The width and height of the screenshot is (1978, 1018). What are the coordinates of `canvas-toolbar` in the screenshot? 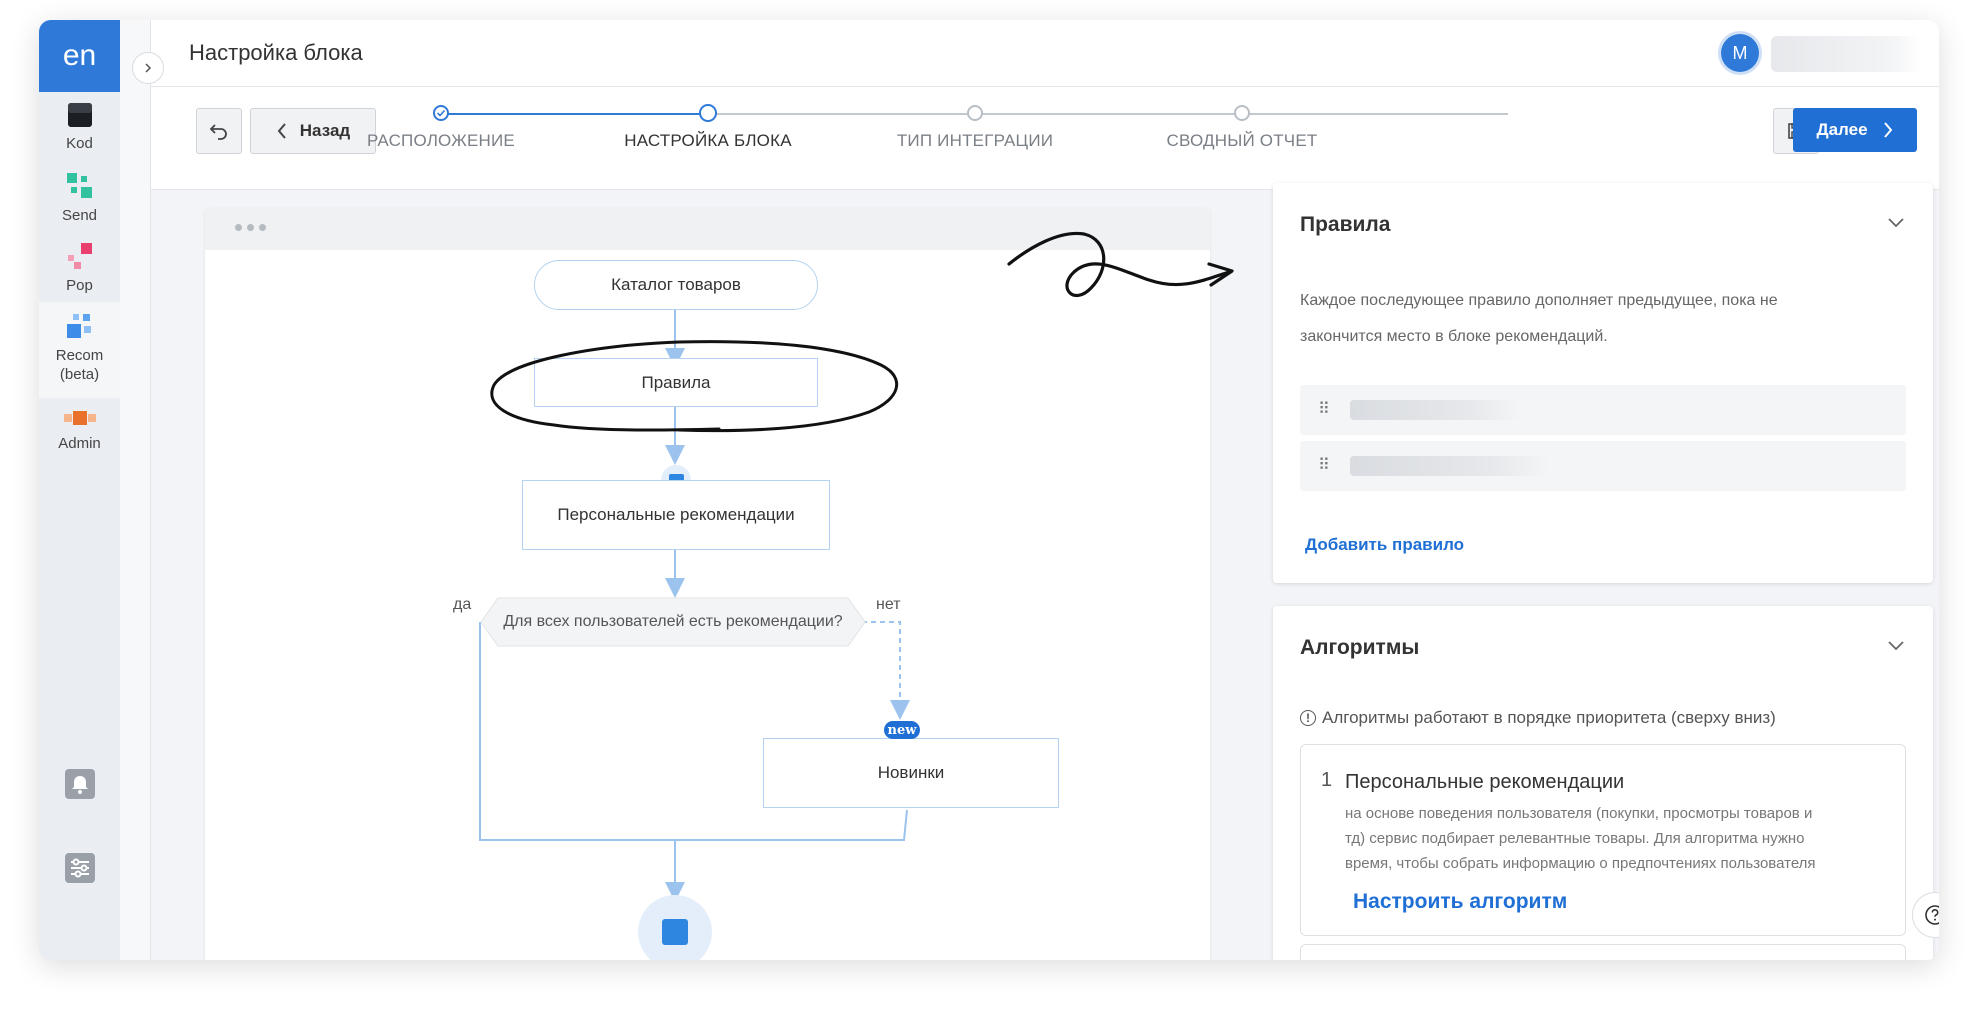 It's located at (707, 229).